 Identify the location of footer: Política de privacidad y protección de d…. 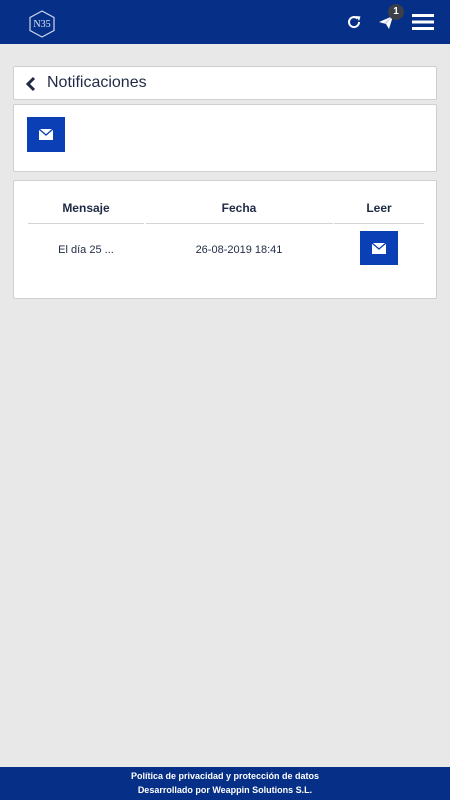
(225, 783).